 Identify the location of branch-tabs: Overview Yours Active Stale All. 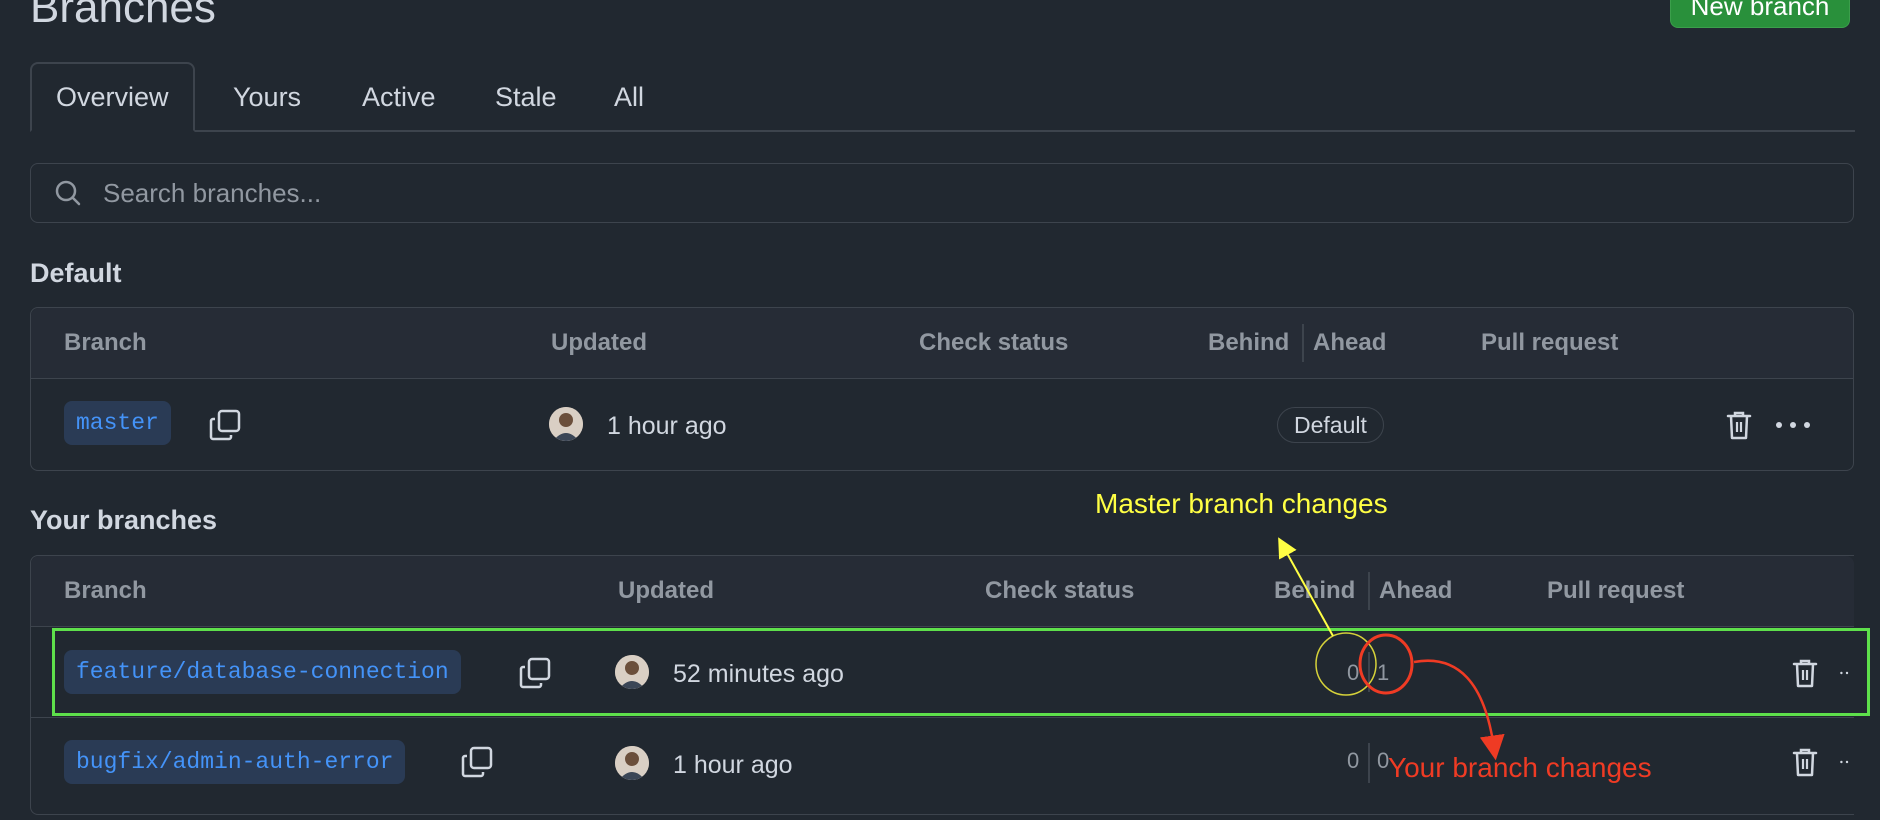
(942, 97).